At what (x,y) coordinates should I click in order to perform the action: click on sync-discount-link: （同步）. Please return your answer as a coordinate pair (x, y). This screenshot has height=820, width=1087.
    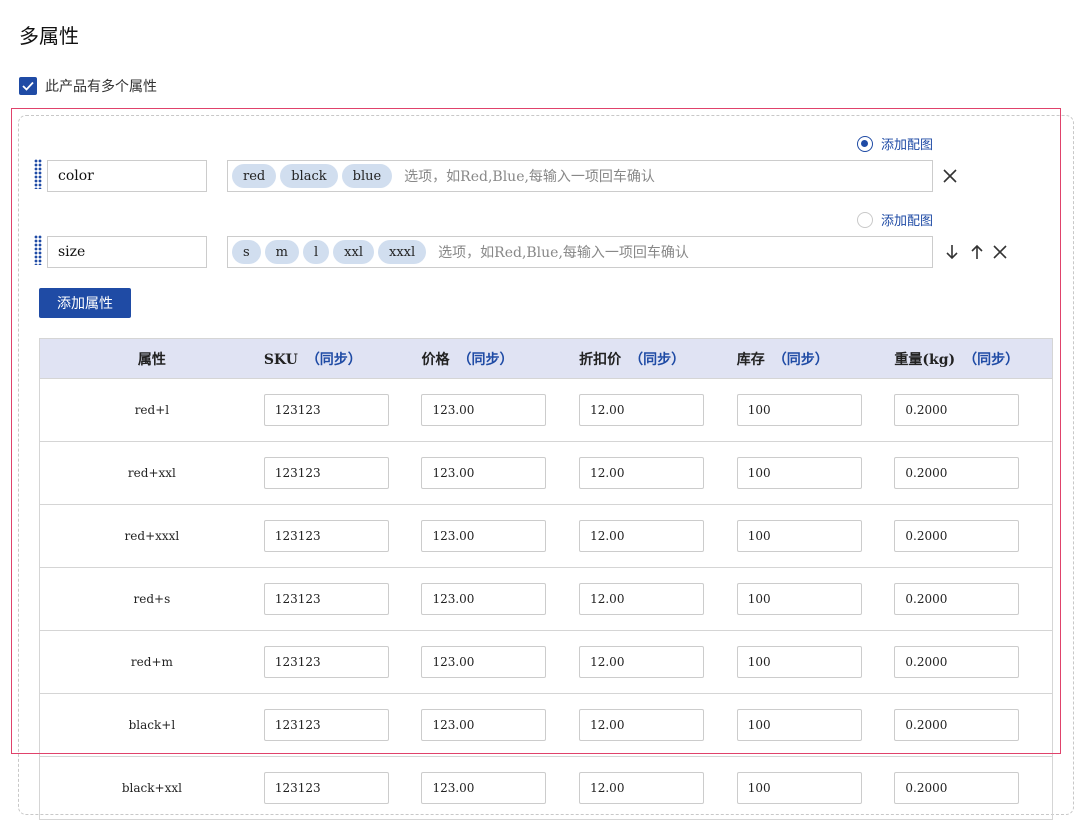
    Looking at the image, I should click on (657, 360).